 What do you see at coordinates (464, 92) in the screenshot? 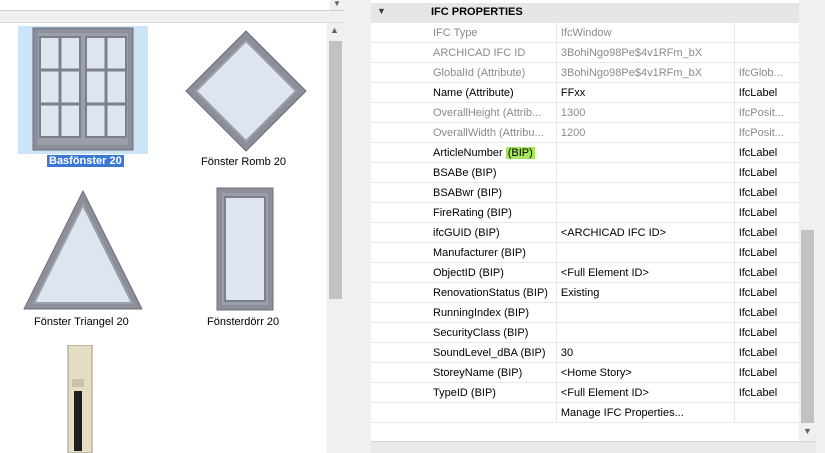
I see `property-name: Name (Attribute)` at bounding box center [464, 92].